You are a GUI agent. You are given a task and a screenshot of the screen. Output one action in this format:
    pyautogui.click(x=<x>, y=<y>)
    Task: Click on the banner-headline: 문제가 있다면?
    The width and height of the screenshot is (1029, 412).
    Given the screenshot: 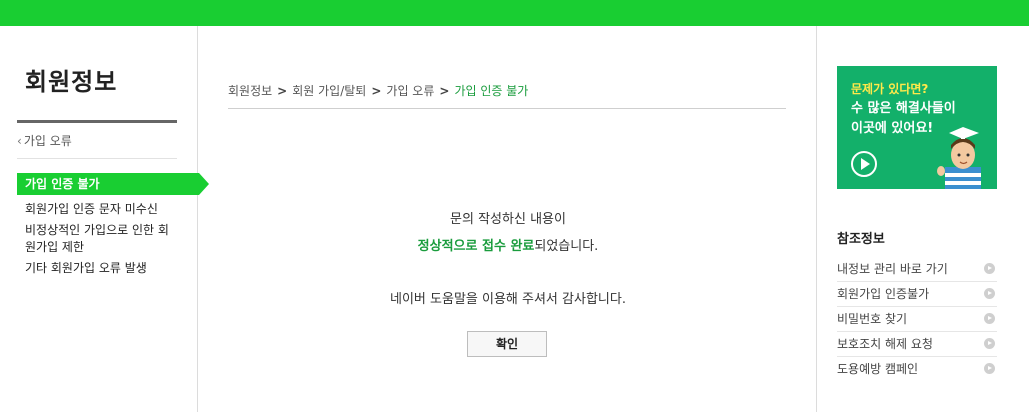 What is the action you would take?
    pyautogui.click(x=890, y=89)
    